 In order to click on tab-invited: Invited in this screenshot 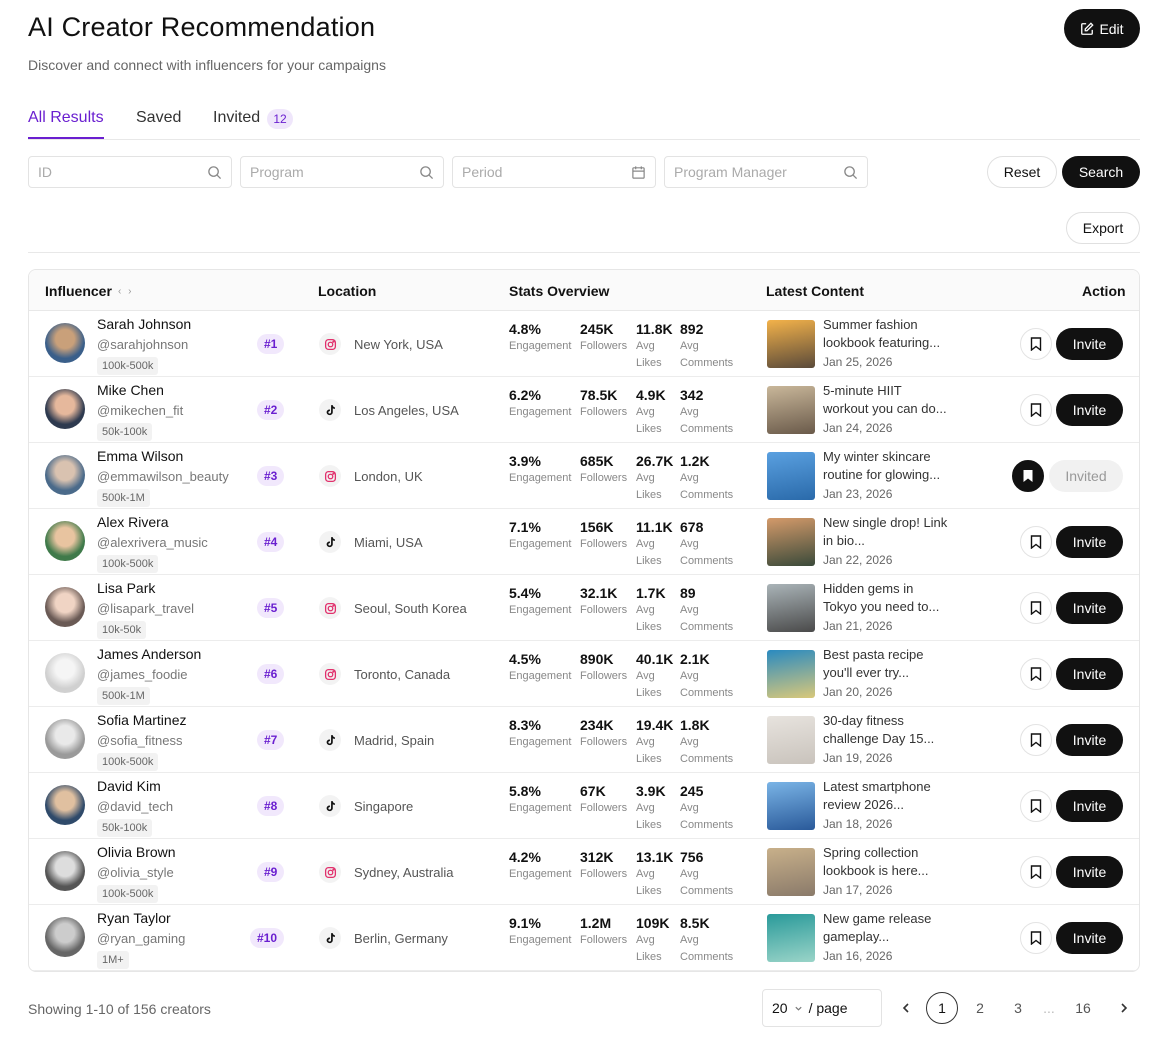, I will do `click(236, 118)`.